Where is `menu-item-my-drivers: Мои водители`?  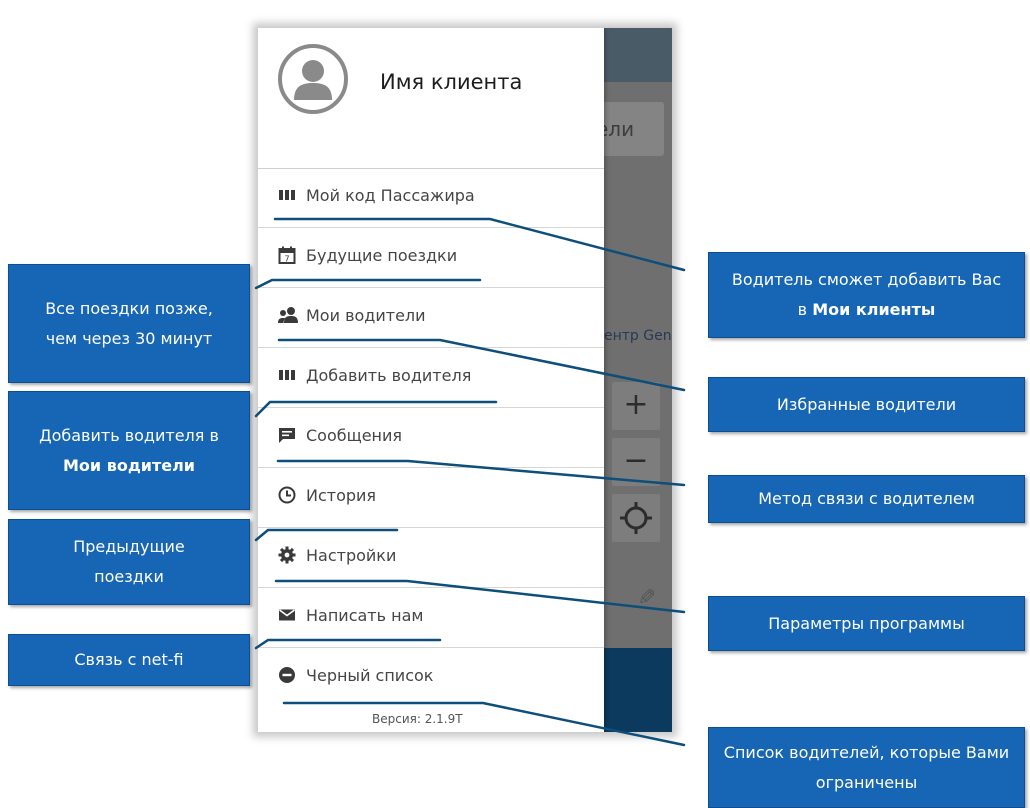 menu-item-my-drivers: Мои водители is located at coordinates (431, 318).